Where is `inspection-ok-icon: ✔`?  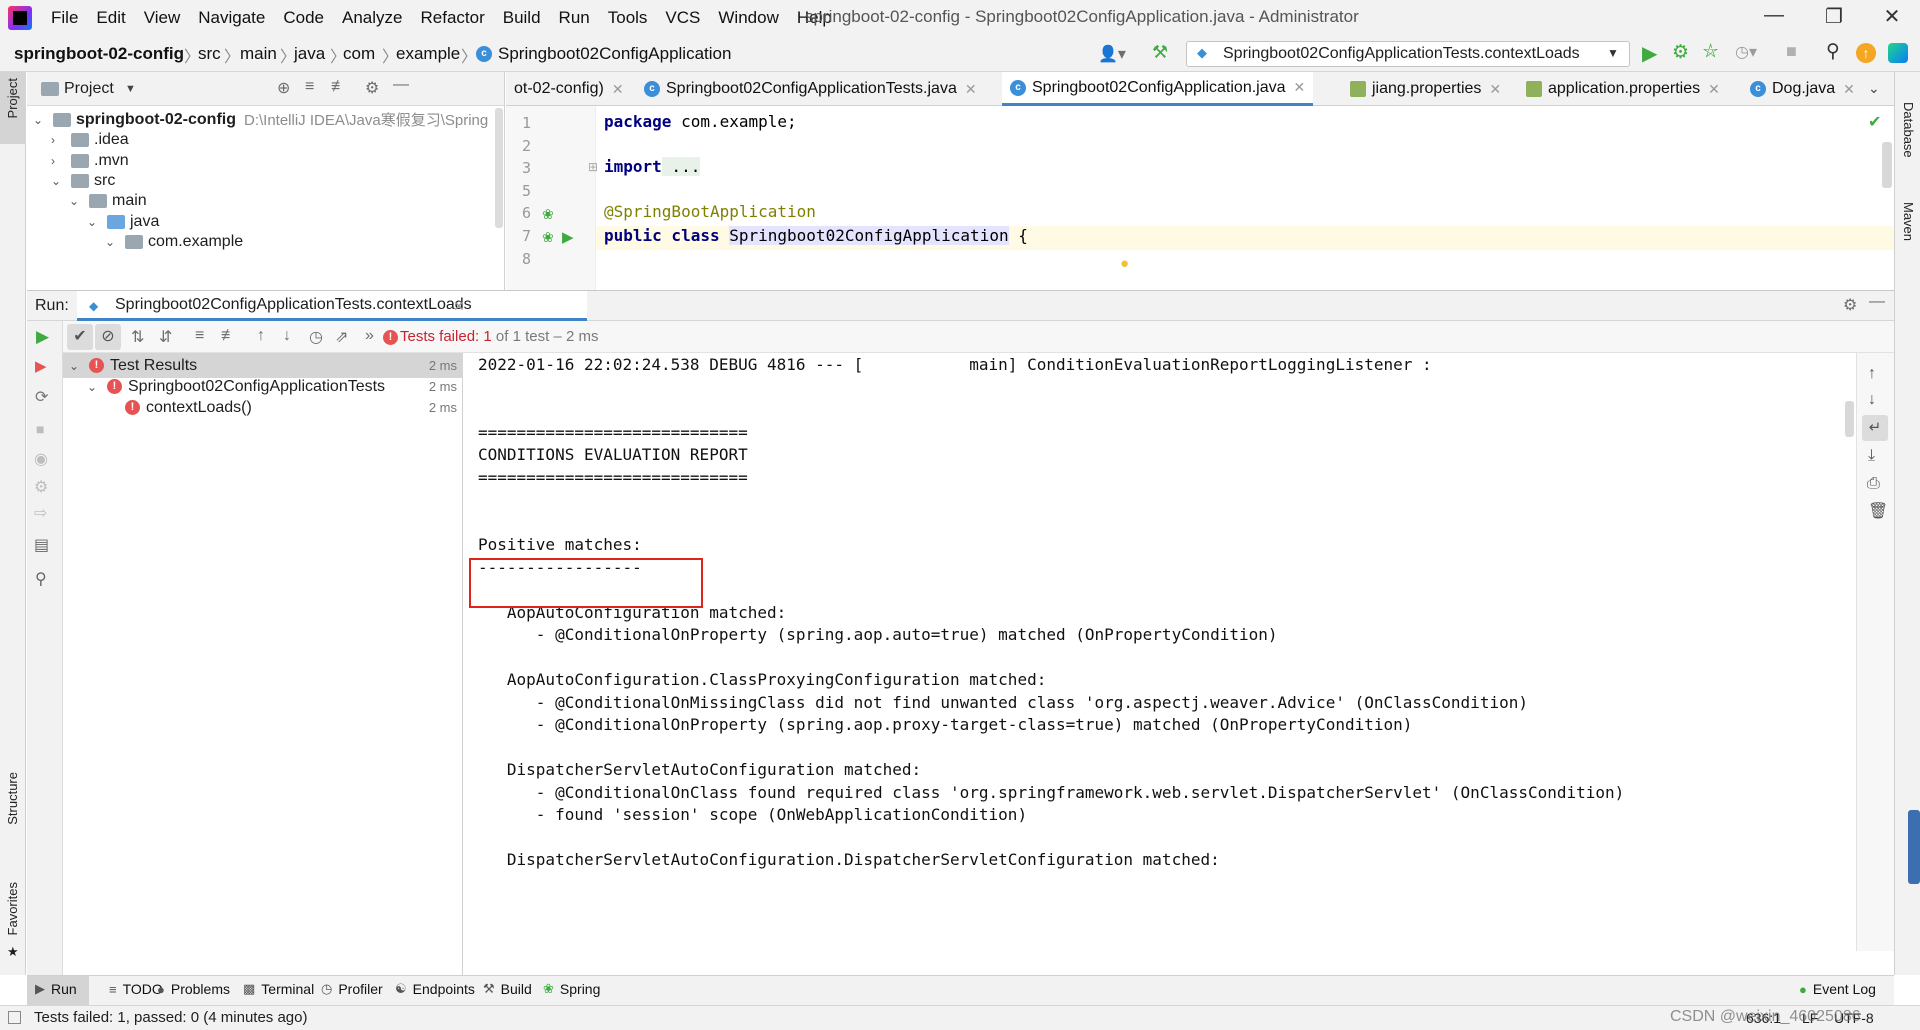
inspection-ok-icon: ✔ is located at coordinates (1874, 122).